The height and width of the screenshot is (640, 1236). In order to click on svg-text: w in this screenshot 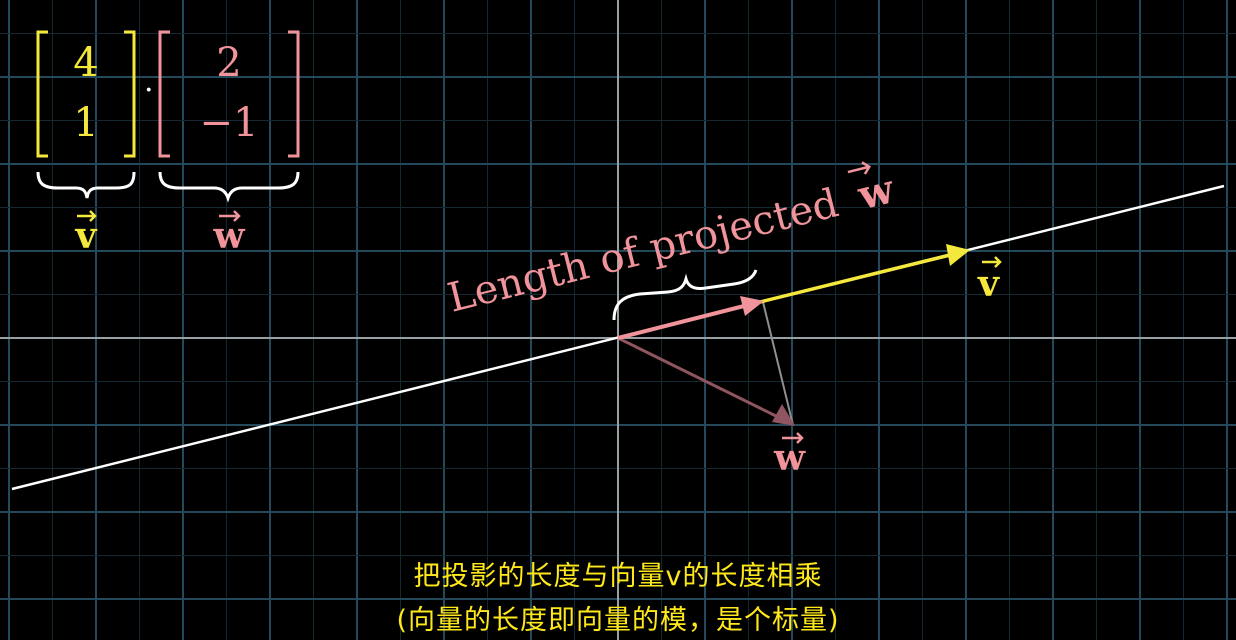, I will do `click(789, 458)`.